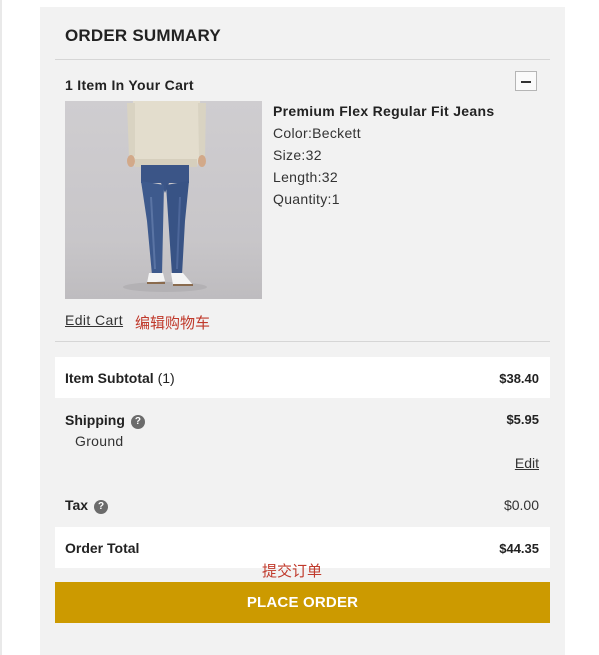 Image resolution: width=599 pixels, height=655 pixels. I want to click on order-summary-title: ORDER SUMMARY, so click(143, 35).